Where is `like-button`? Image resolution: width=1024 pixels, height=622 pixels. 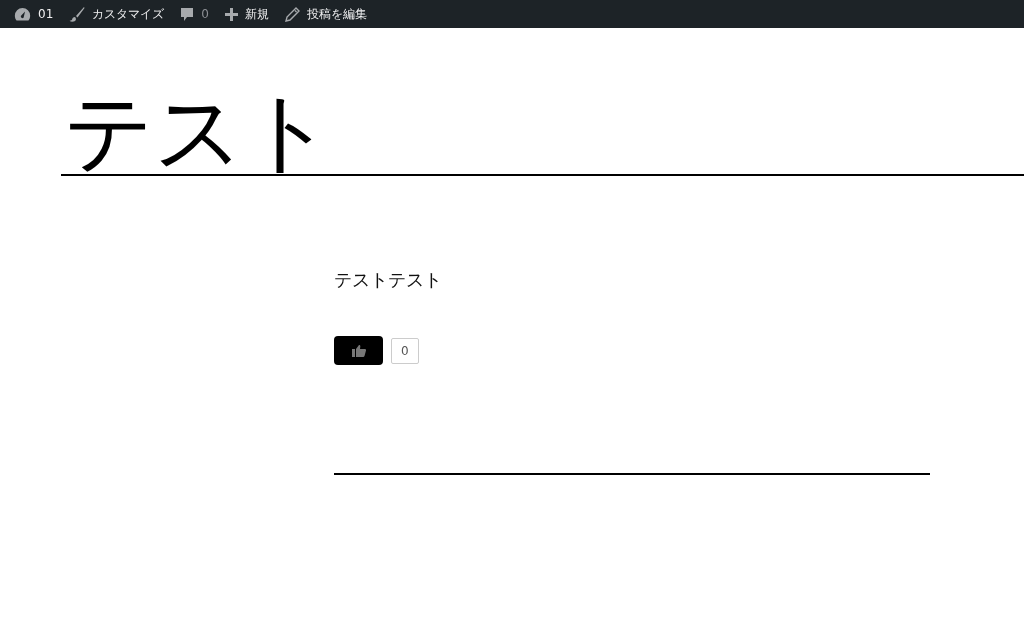 like-button is located at coordinates (358, 350).